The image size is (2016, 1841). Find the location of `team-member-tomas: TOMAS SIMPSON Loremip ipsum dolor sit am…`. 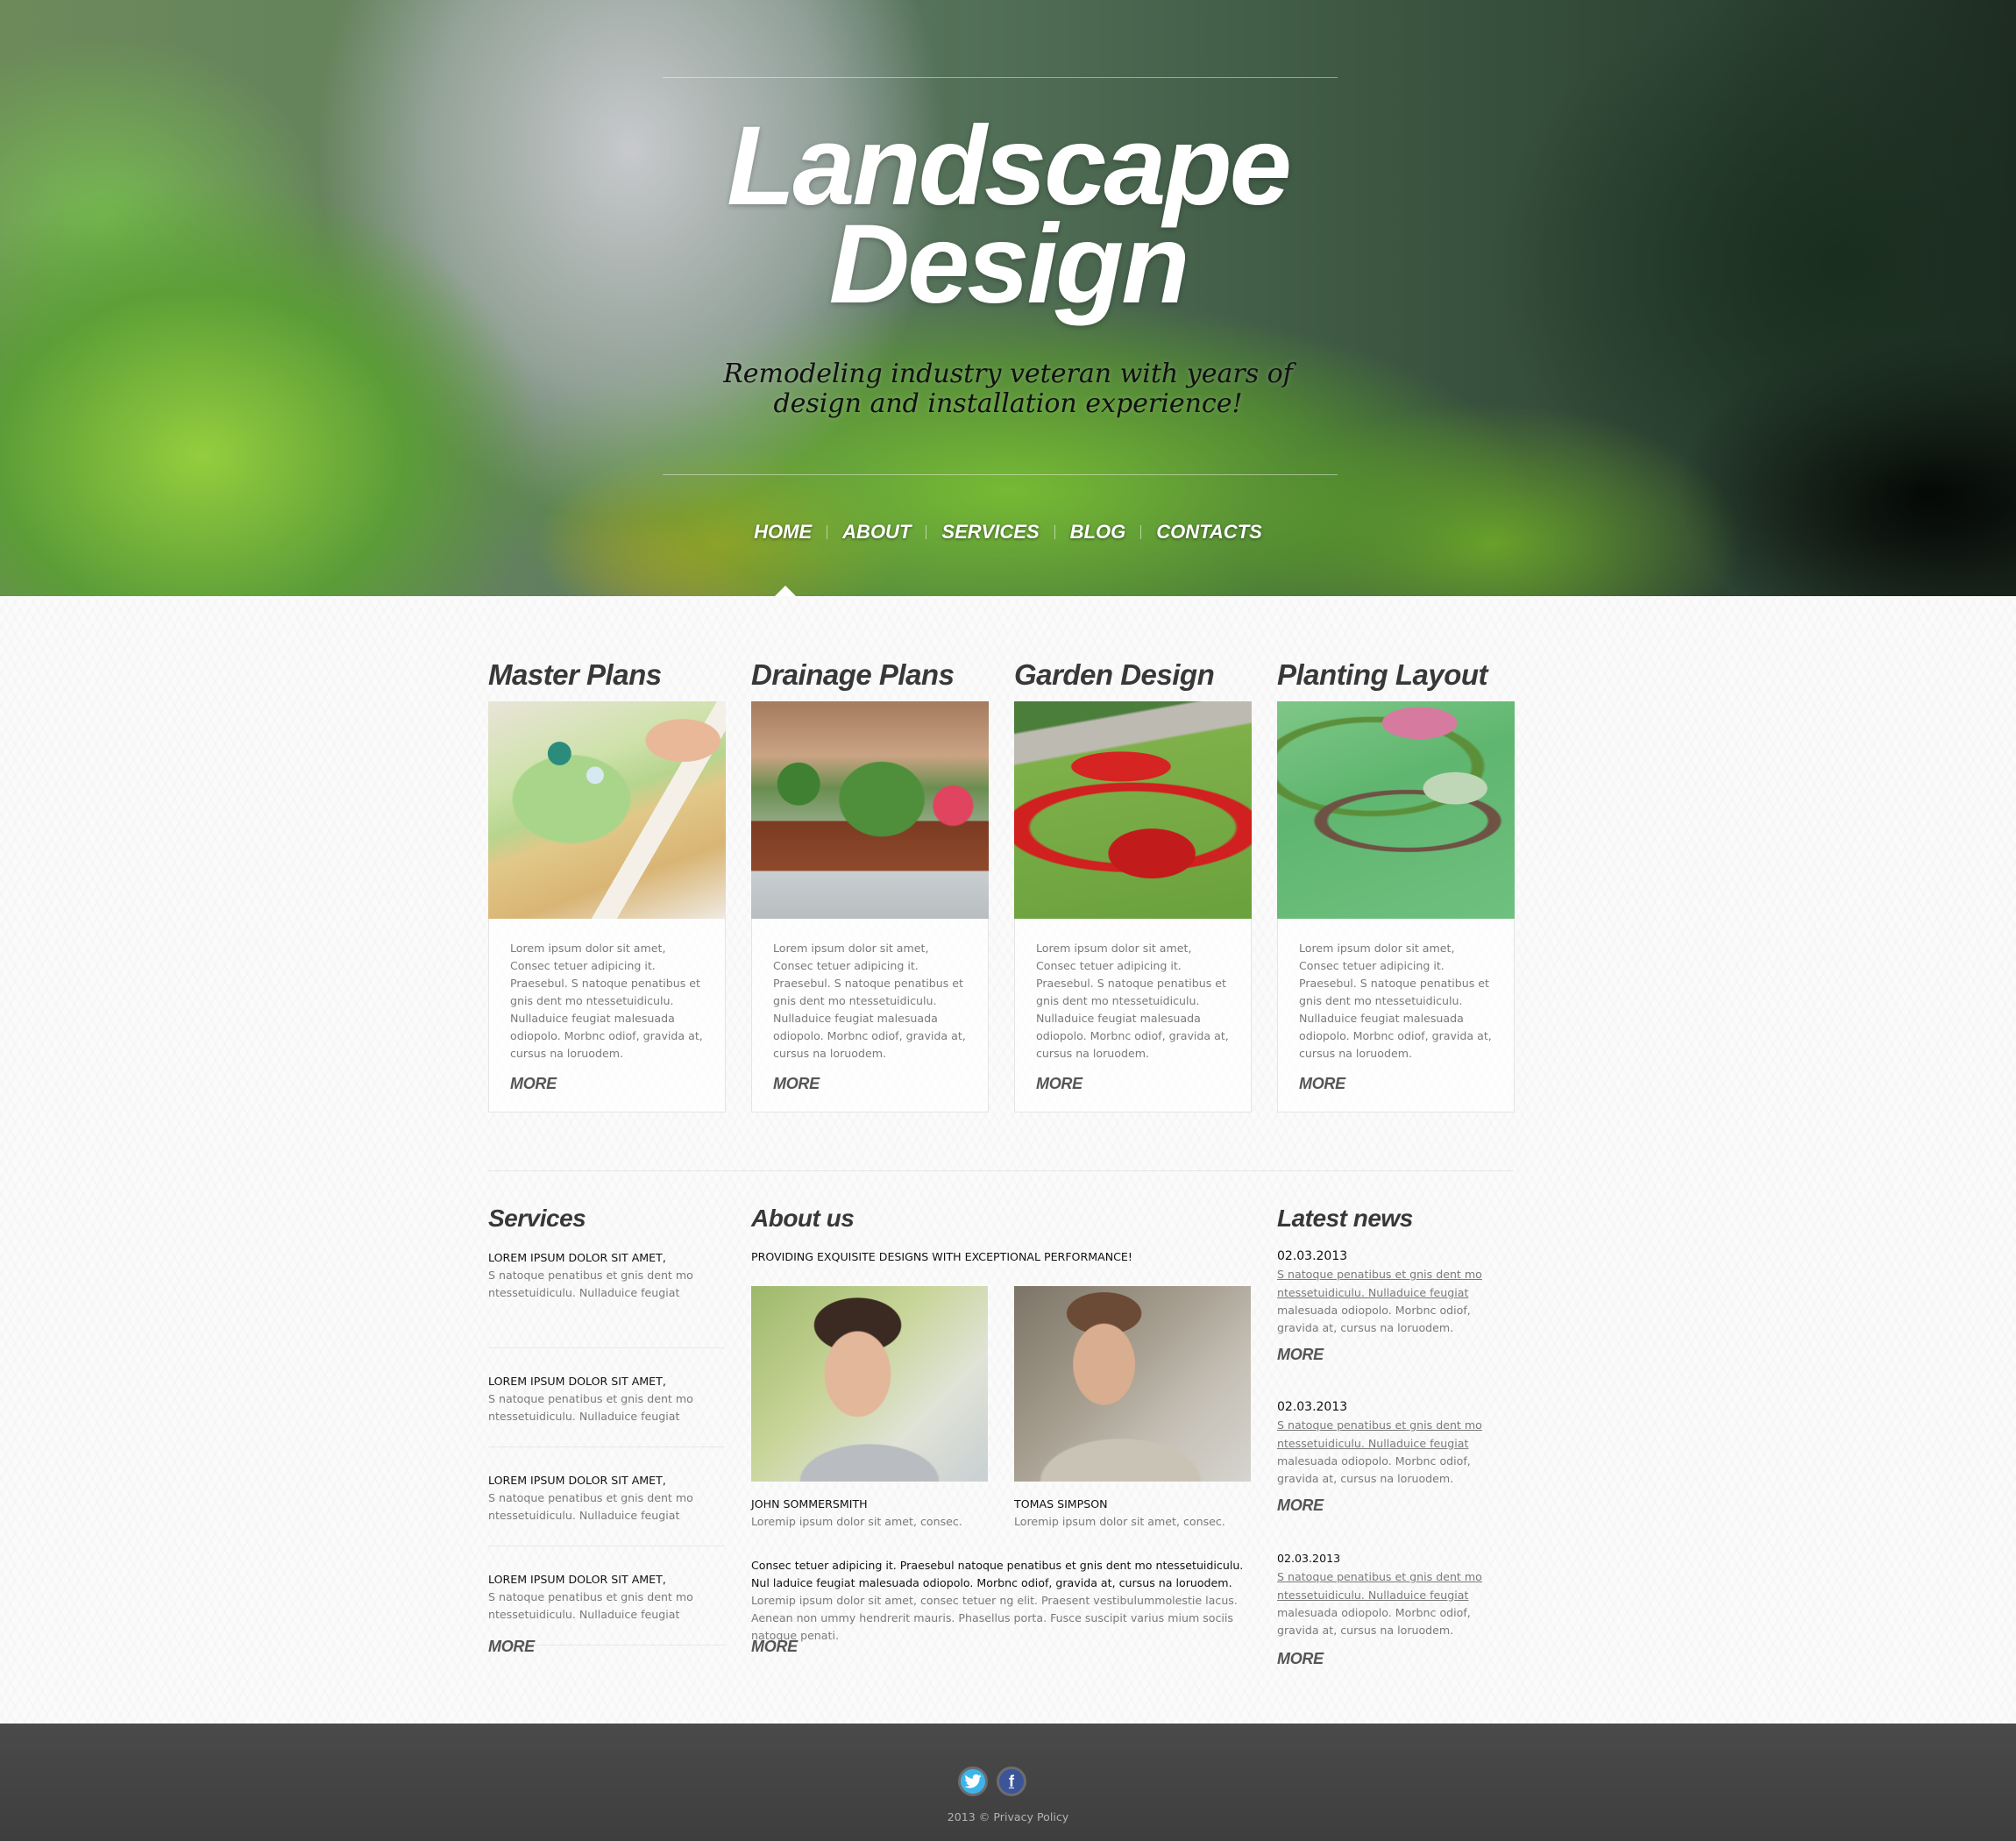

team-member-tomas: TOMAS SIMPSON Loremip ipsum dolor sit am… is located at coordinates (1132, 1408).